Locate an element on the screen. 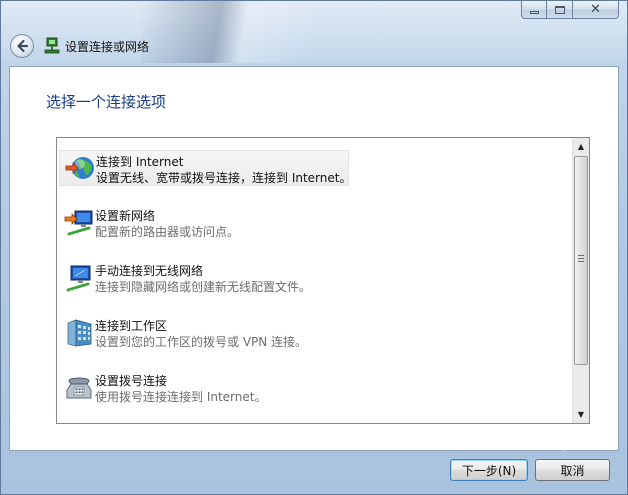 This screenshot has height=495, width=628. option-description: 配置新的路由器或访问点。 is located at coordinates (167, 232).